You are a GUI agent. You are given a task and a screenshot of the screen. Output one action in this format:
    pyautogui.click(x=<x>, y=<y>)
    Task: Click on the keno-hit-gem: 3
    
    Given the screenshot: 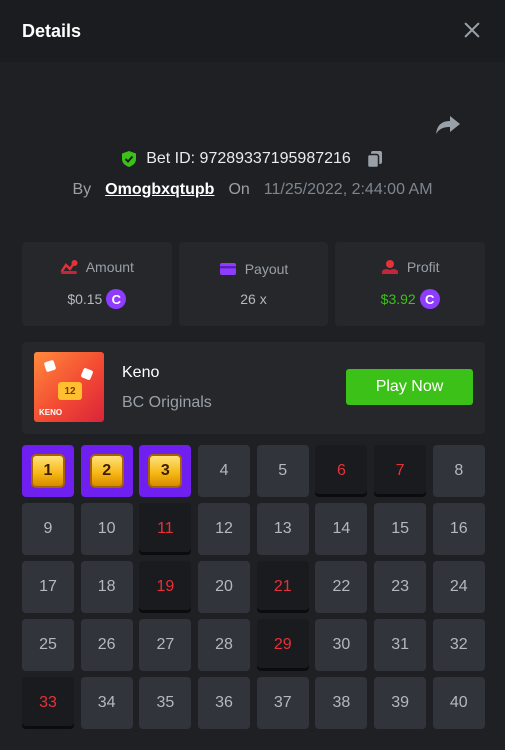 What is the action you would take?
    pyautogui.click(x=165, y=471)
    